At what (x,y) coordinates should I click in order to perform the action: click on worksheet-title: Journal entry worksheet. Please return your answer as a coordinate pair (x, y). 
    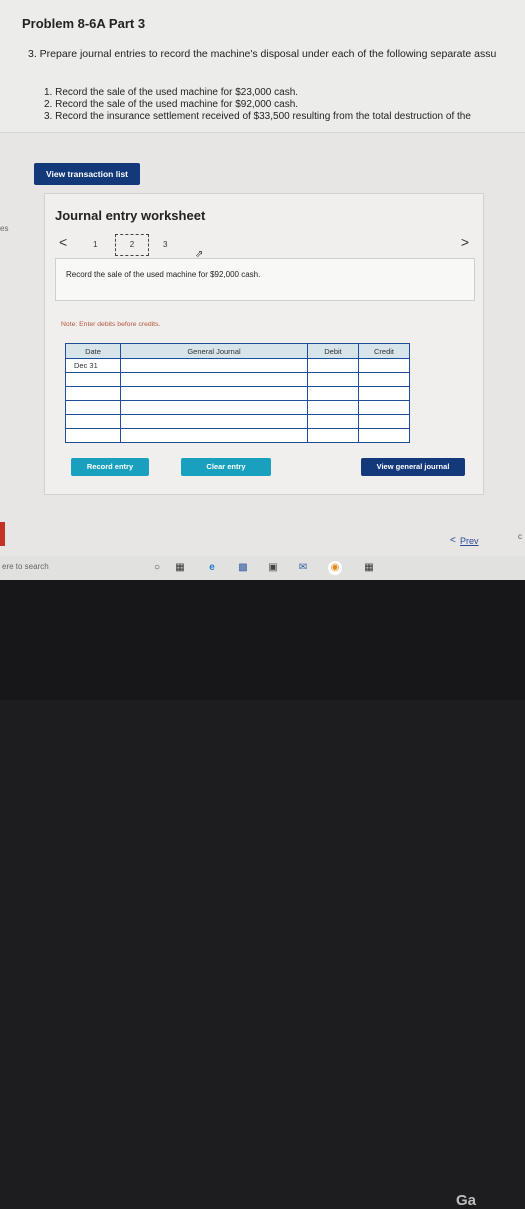
    Looking at the image, I should click on (130, 215).